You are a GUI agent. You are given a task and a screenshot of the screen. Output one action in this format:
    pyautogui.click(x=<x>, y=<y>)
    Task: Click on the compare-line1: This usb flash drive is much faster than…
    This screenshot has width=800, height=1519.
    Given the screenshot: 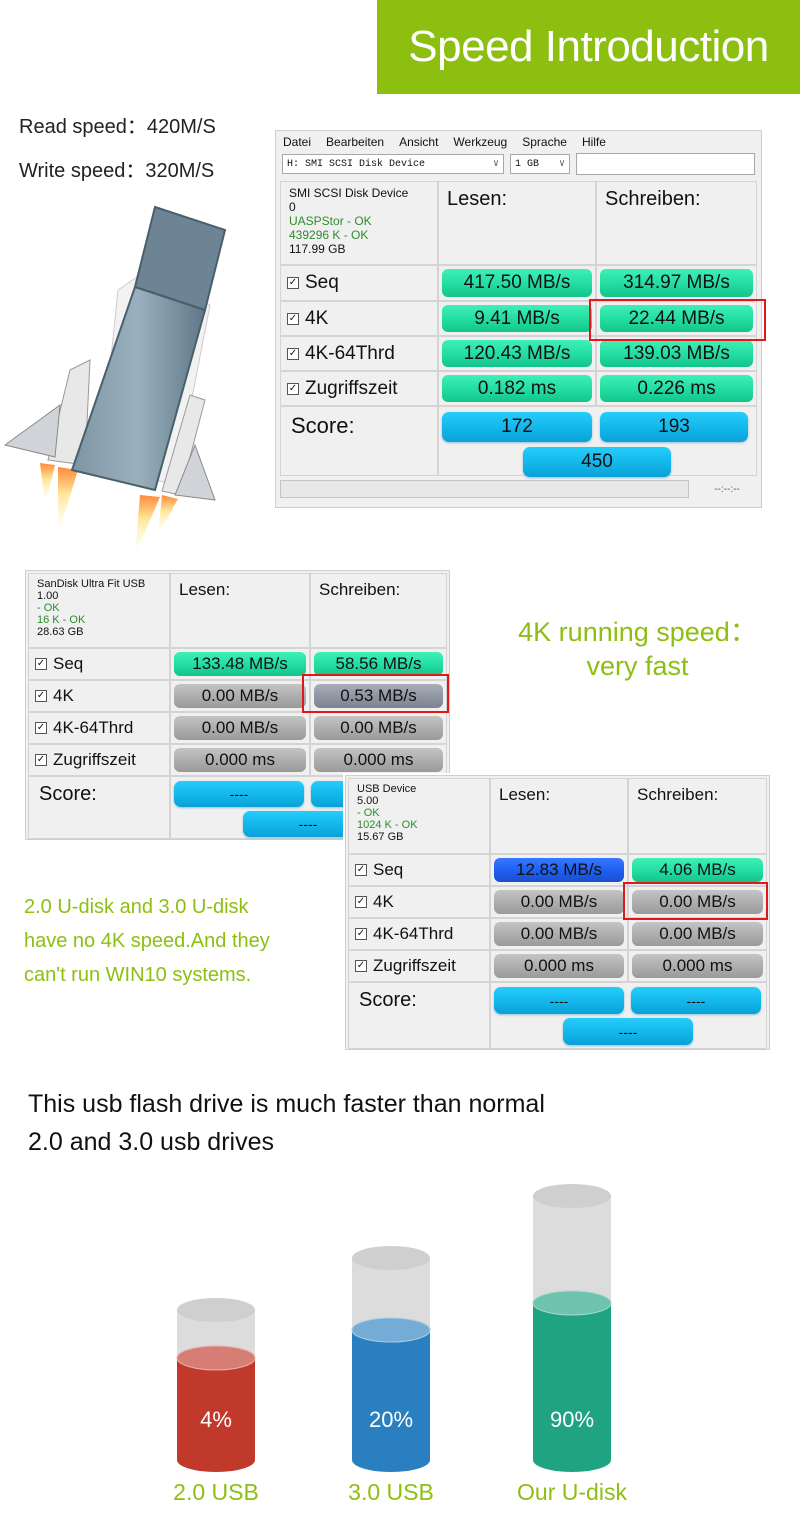 What is the action you would take?
    pyautogui.click(x=286, y=1104)
    